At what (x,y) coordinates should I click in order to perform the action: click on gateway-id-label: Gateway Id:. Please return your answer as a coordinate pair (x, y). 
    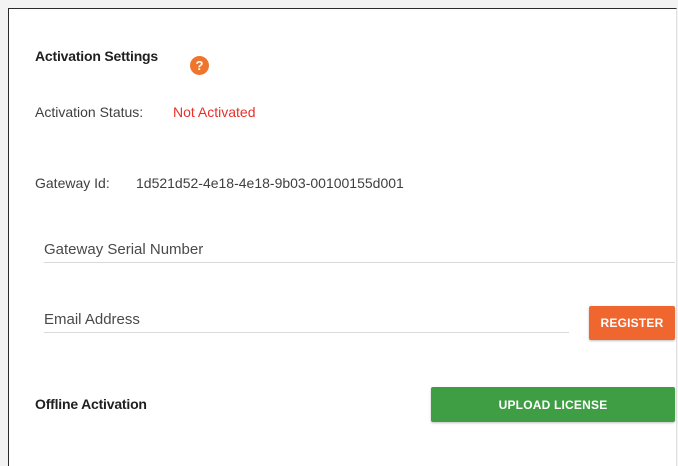
    Looking at the image, I should click on (72, 183).